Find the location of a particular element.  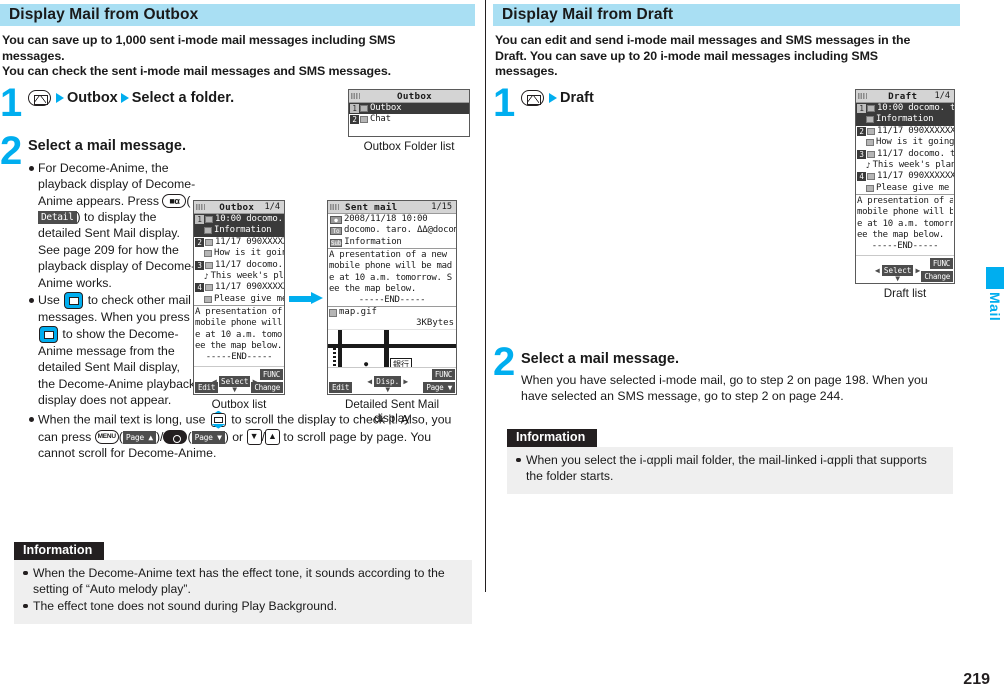

list-item-subject: Information is located at coordinates (905, 120).